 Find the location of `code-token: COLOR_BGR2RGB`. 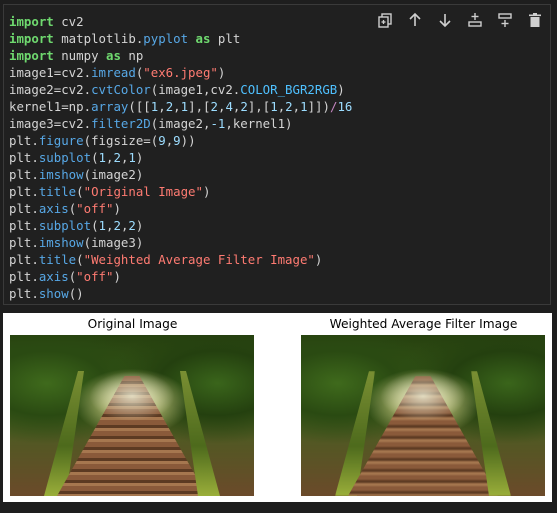

code-token: COLOR_BGR2RGB is located at coordinates (289, 89).